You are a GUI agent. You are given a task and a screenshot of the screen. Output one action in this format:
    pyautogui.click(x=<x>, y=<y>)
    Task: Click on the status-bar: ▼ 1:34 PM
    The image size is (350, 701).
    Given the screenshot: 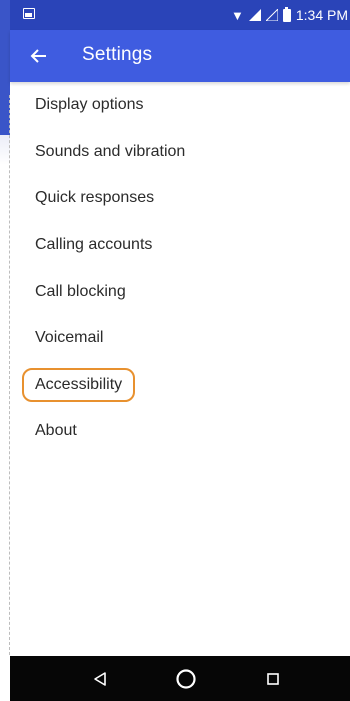 What is the action you would take?
    pyautogui.click(x=180, y=15)
    